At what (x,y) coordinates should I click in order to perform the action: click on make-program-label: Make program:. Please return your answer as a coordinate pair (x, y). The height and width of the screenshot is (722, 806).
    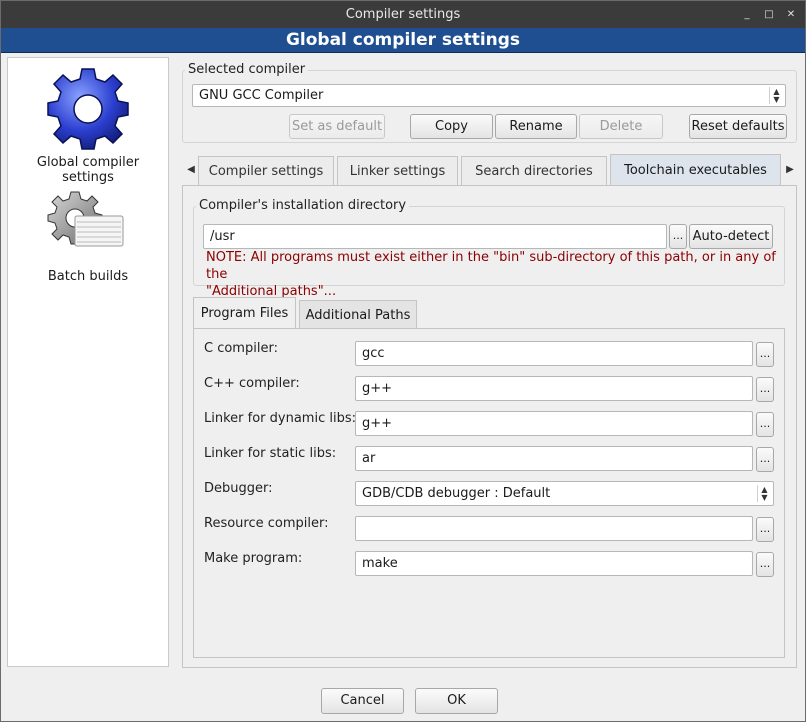
    Looking at the image, I should click on (253, 558).